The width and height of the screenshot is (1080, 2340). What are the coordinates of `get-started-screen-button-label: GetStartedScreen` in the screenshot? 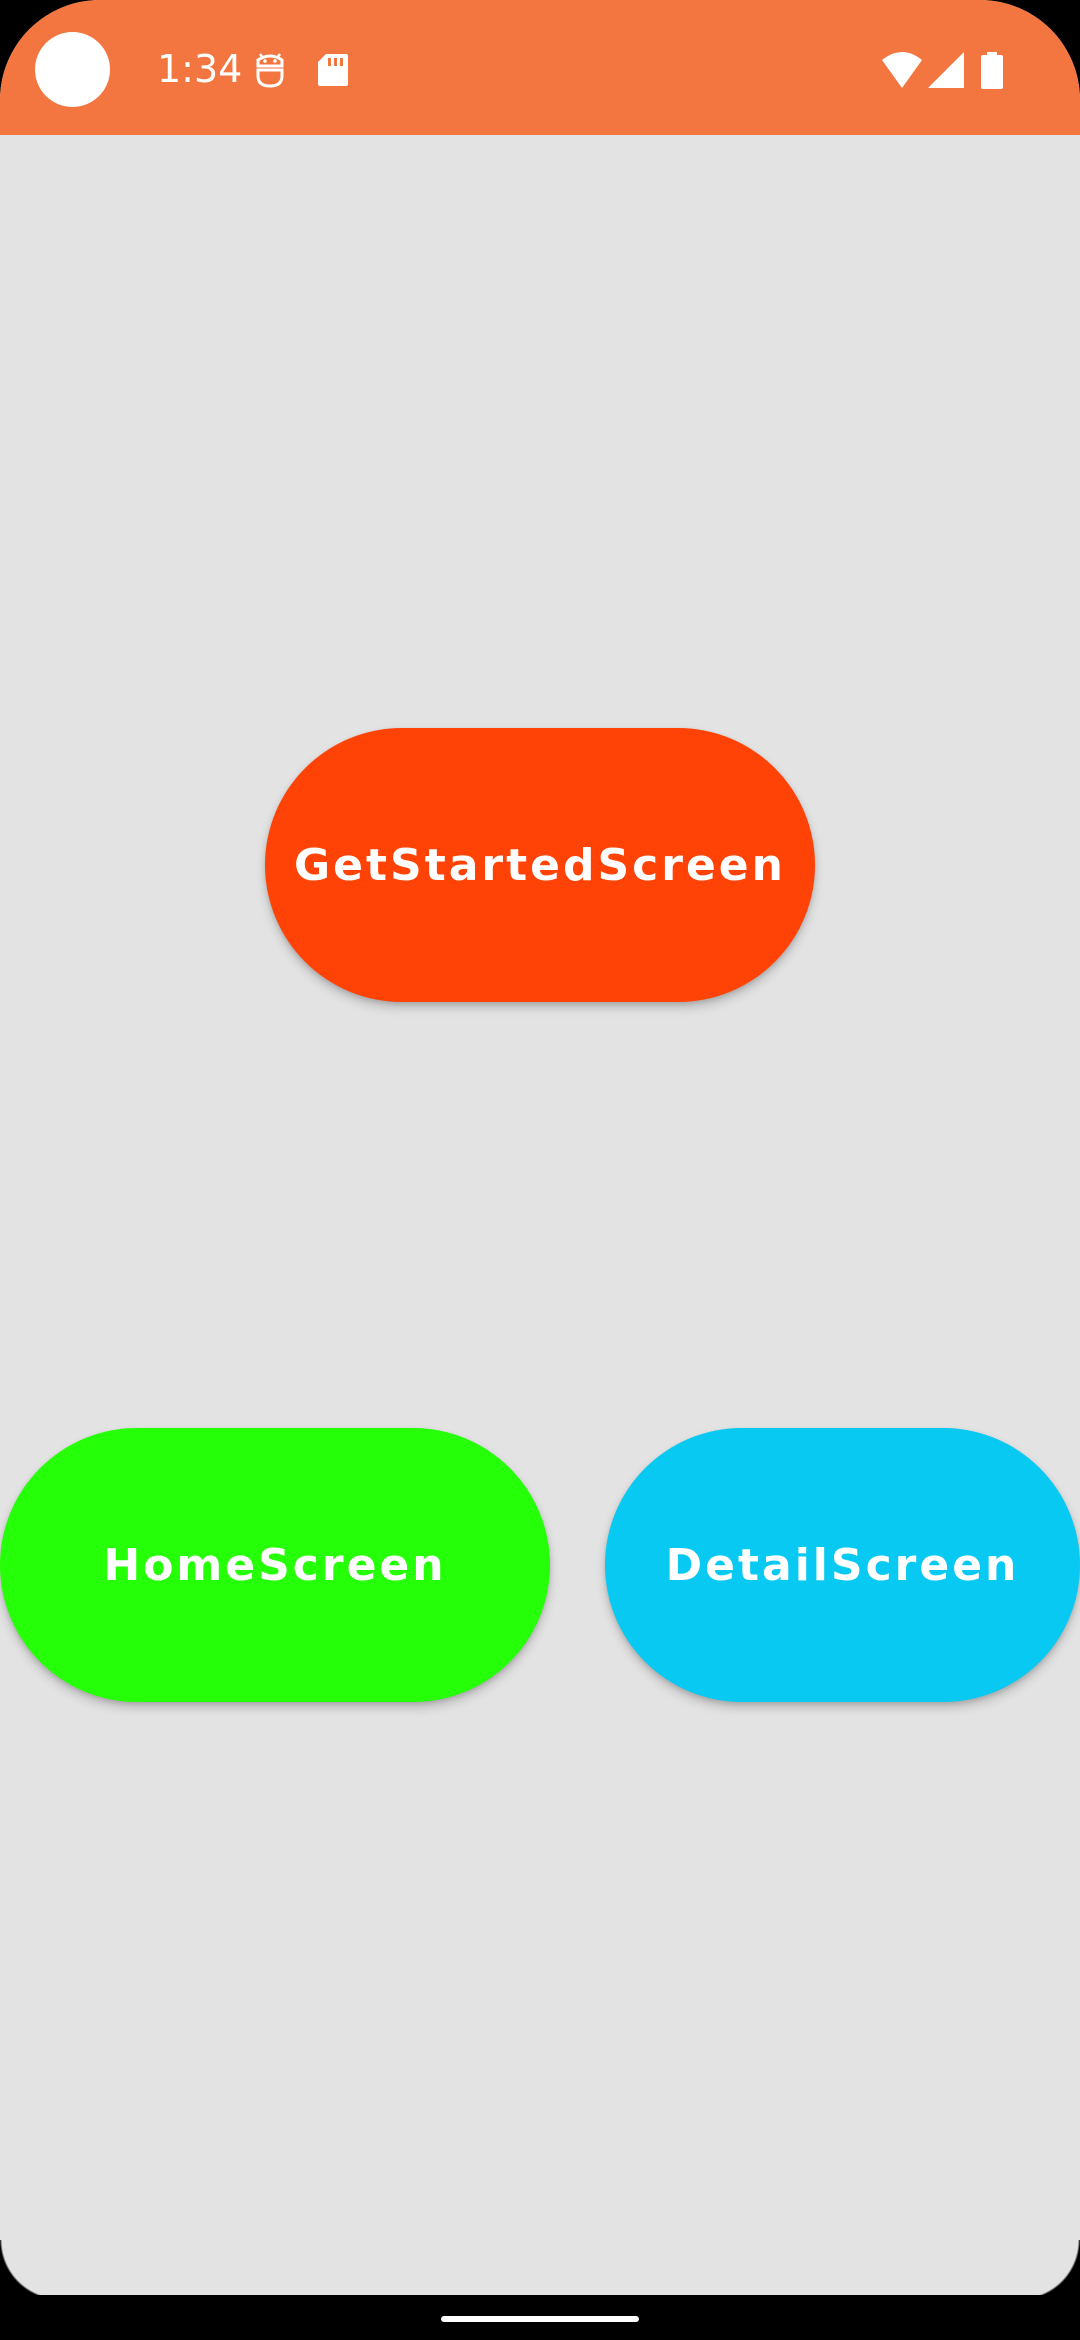 It's located at (540, 865).